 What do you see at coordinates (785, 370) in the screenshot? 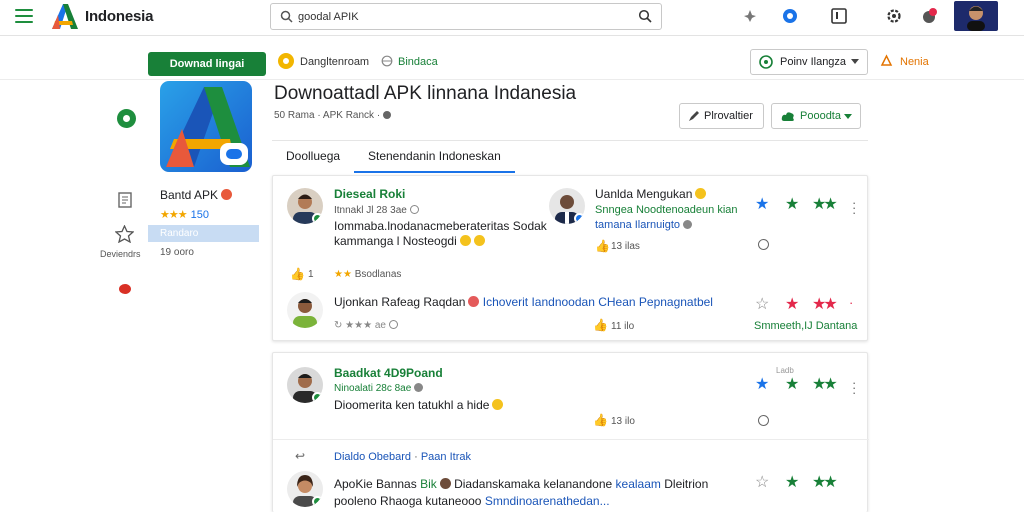
I see `review-tag: Ladb` at bounding box center [785, 370].